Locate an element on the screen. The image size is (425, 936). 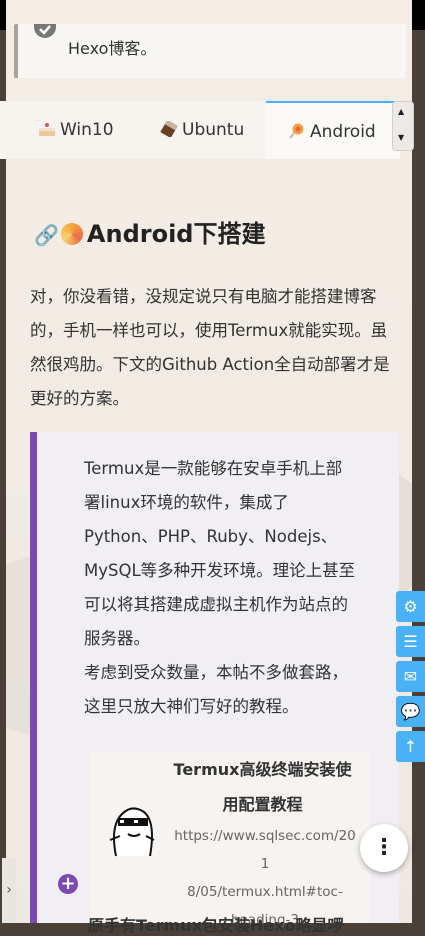
chocolate-icon is located at coordinates (169, 121).